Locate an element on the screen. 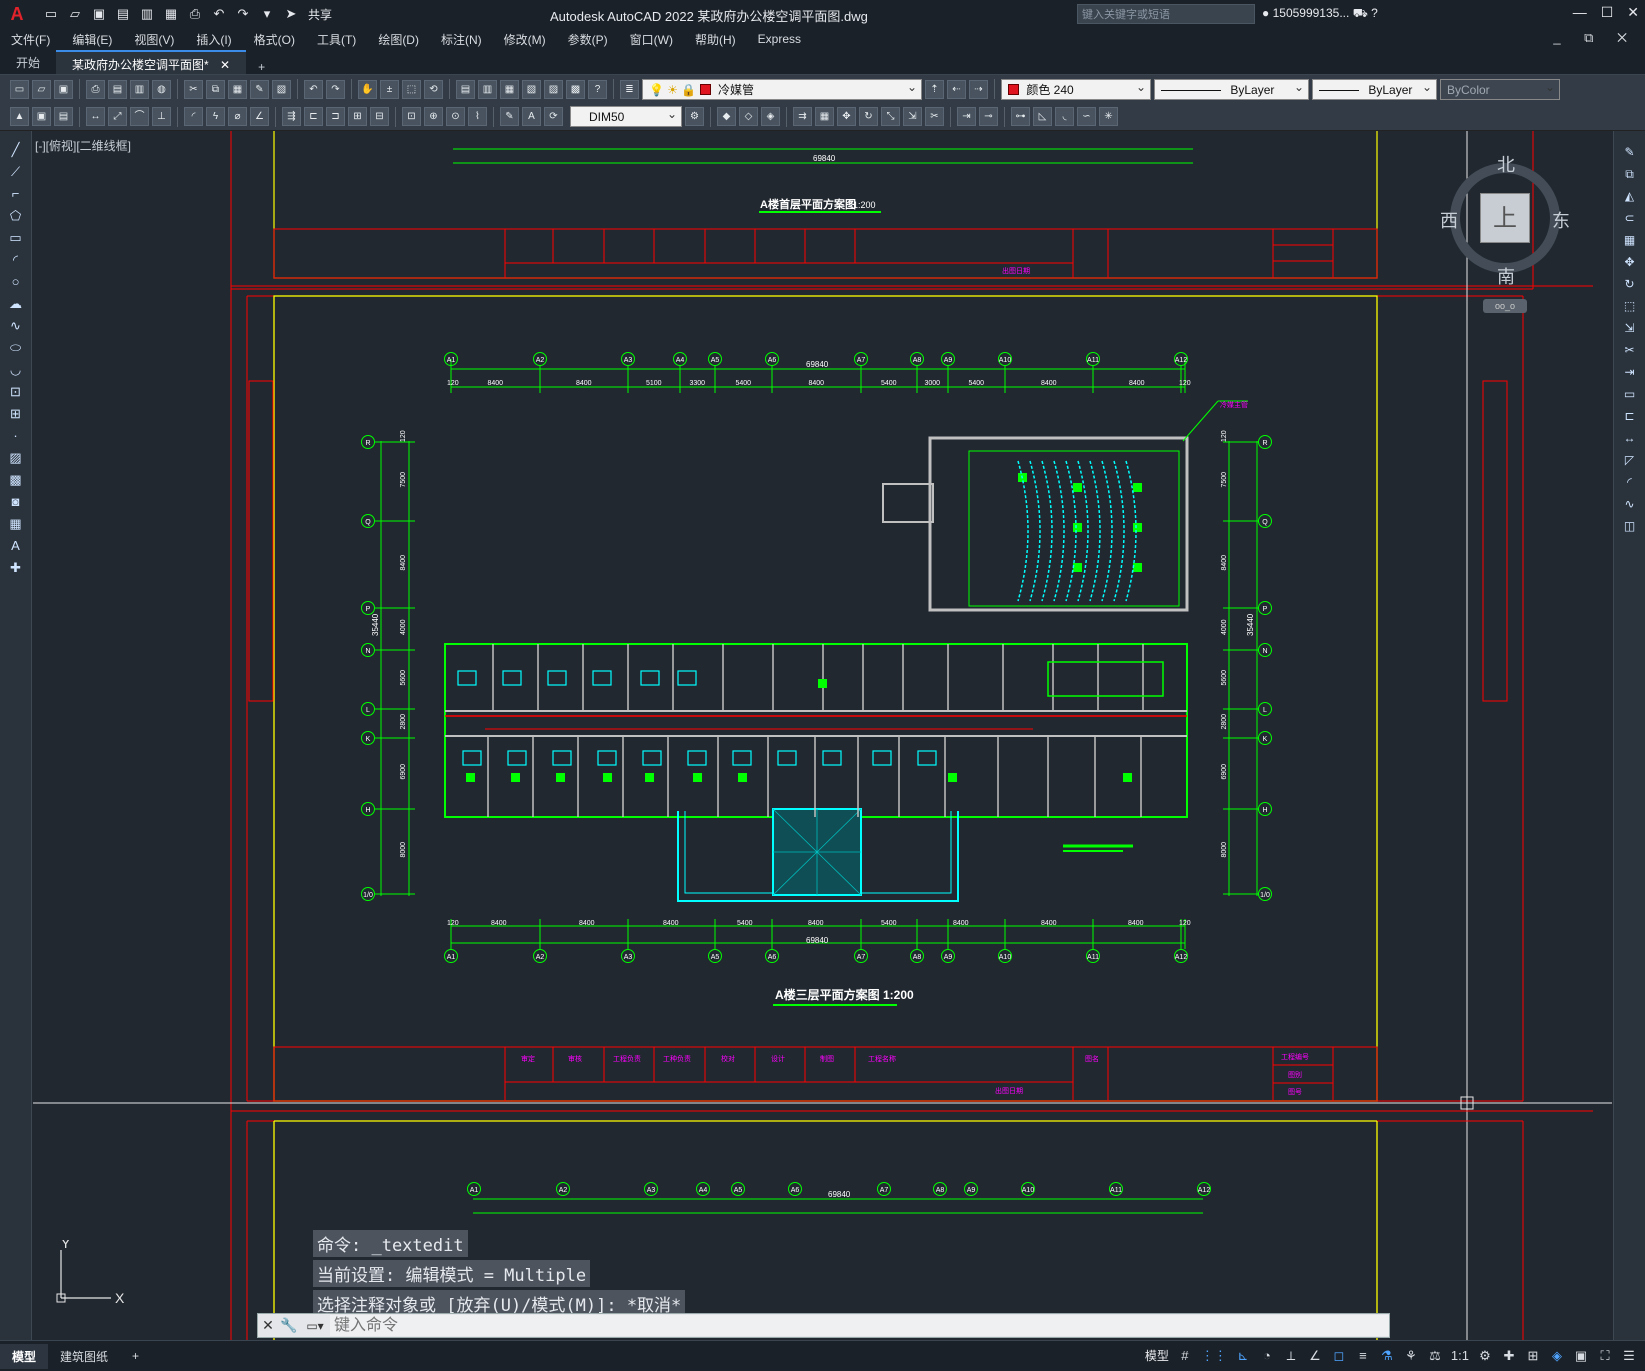  arc-icon: ◜ is located at coordinates (16, 260).